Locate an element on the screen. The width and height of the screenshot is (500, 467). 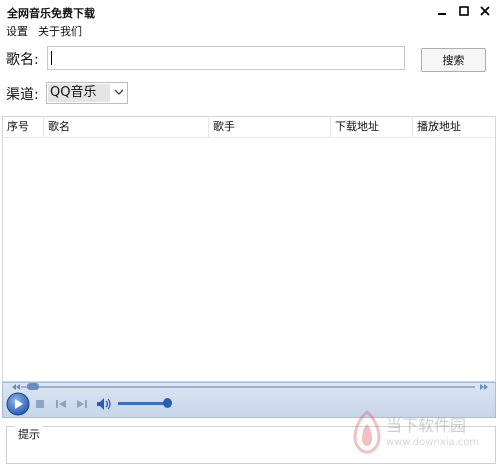
menu-bar: 设置 关于我们 is located at coordinates (250, 31).